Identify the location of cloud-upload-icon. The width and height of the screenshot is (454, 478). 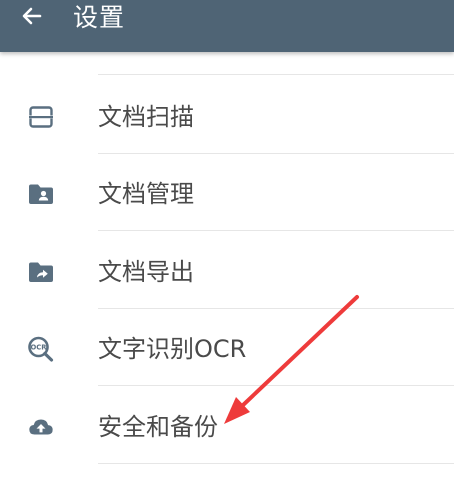
(41, 427).